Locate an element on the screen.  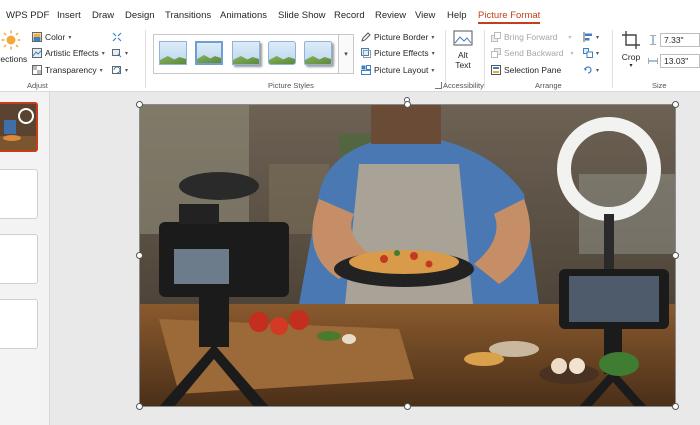
send-backward-icon is located at coordinates (496, 53).